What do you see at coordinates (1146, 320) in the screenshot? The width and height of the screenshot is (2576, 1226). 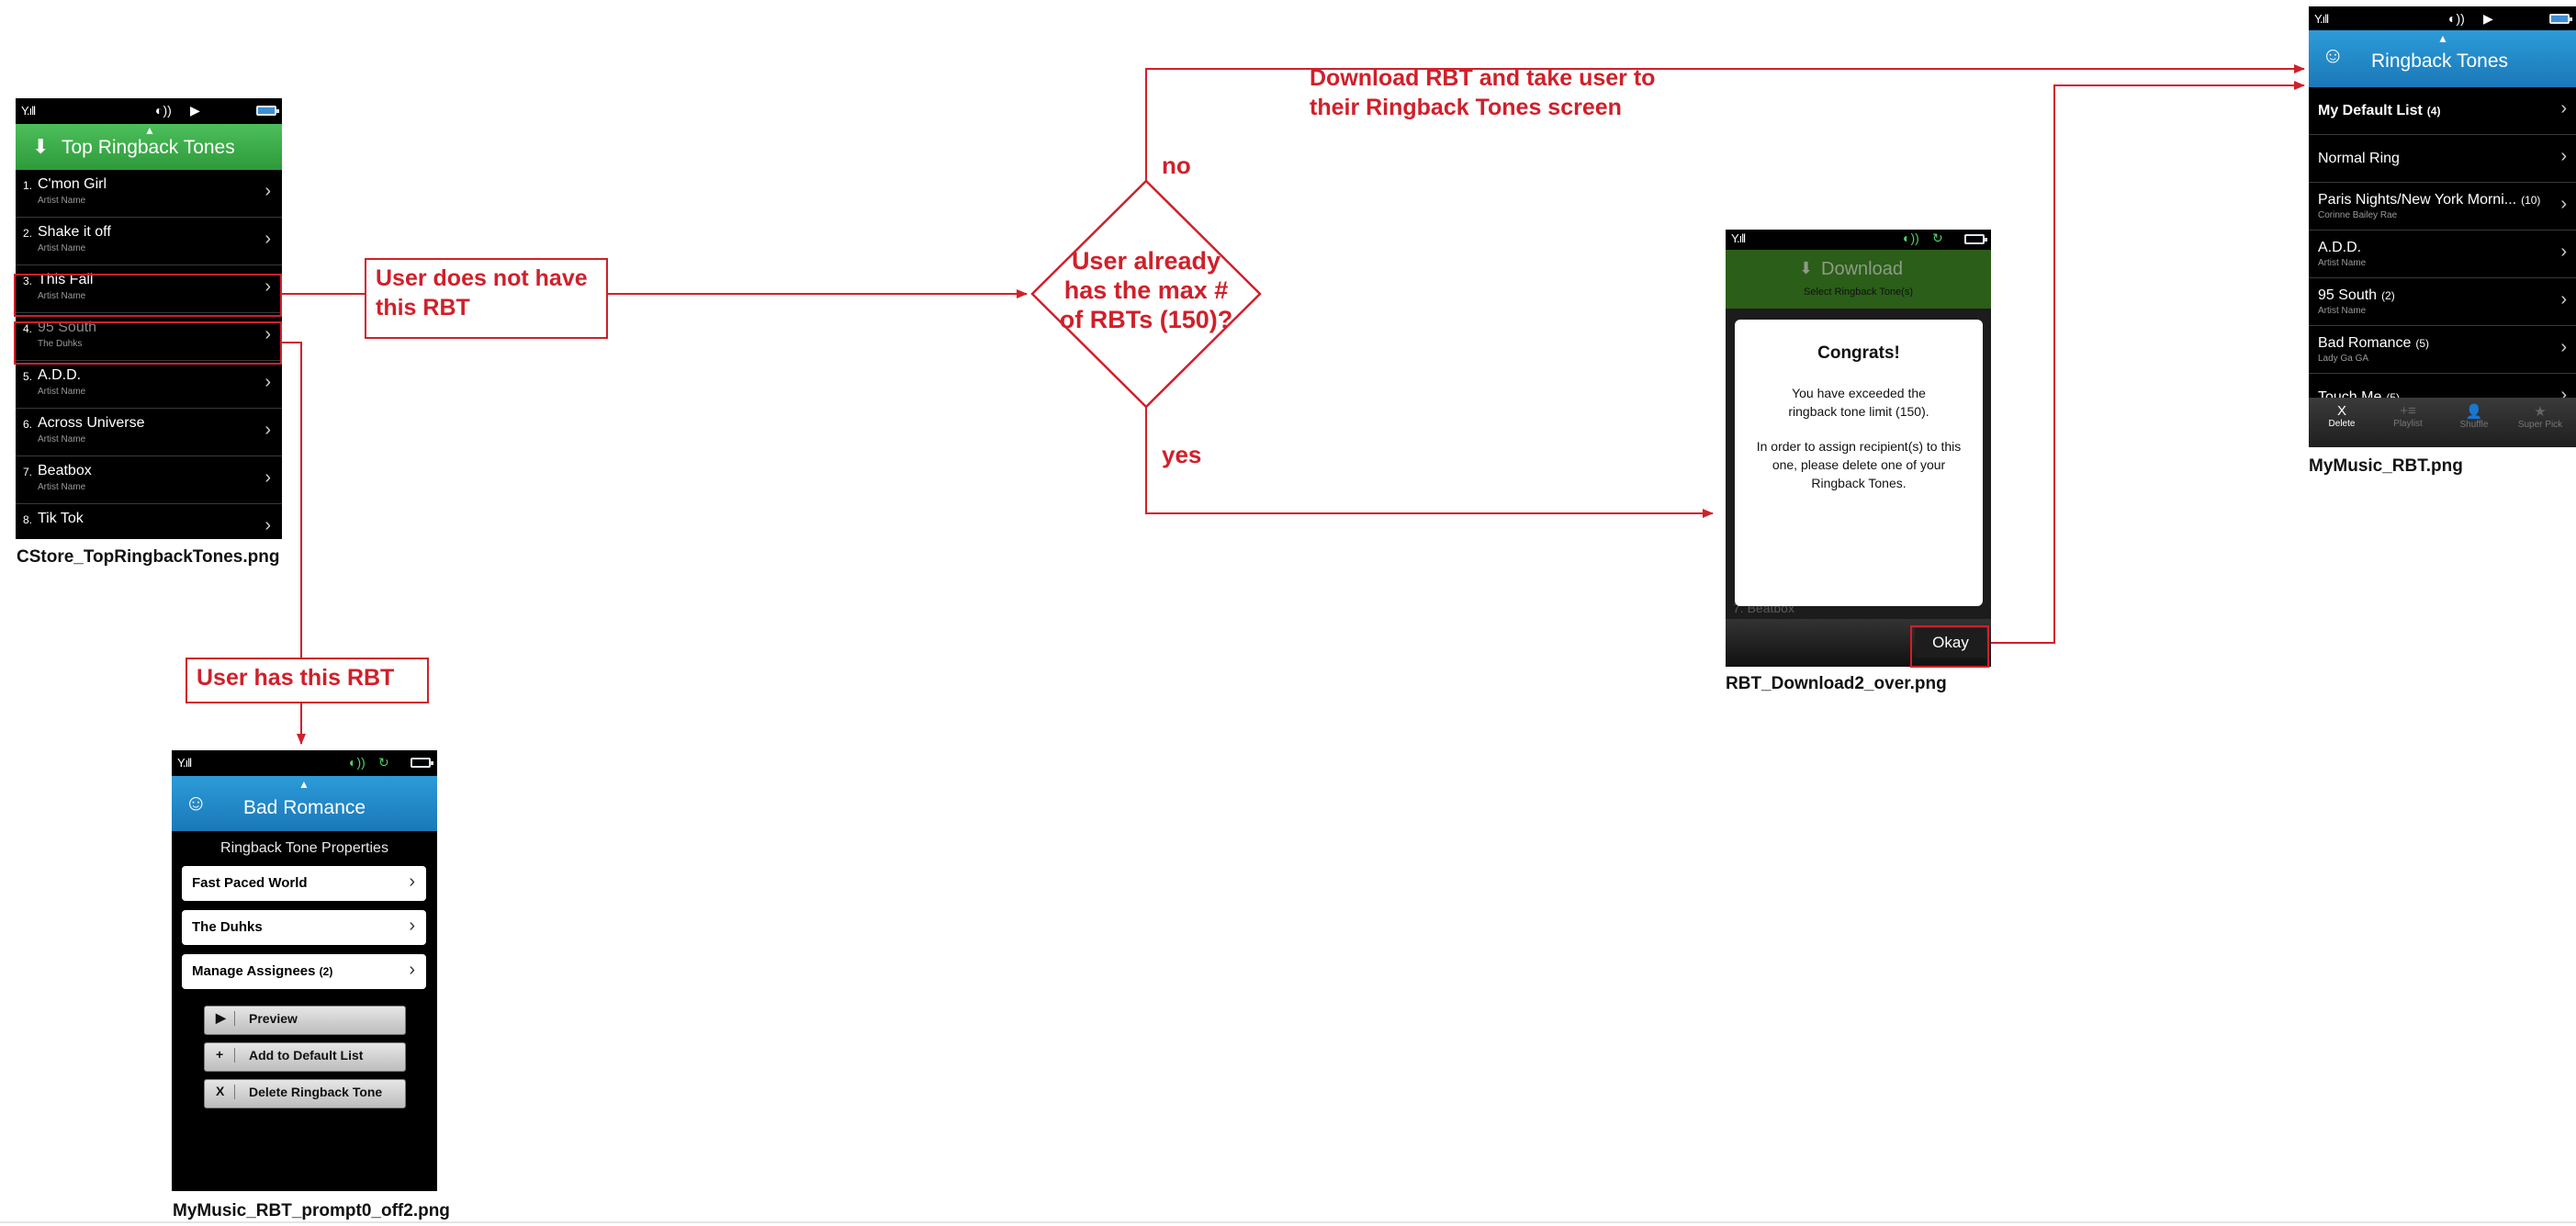 I see `decision-line3: of RBTs (150)?` at bounding box center [1146, 320].